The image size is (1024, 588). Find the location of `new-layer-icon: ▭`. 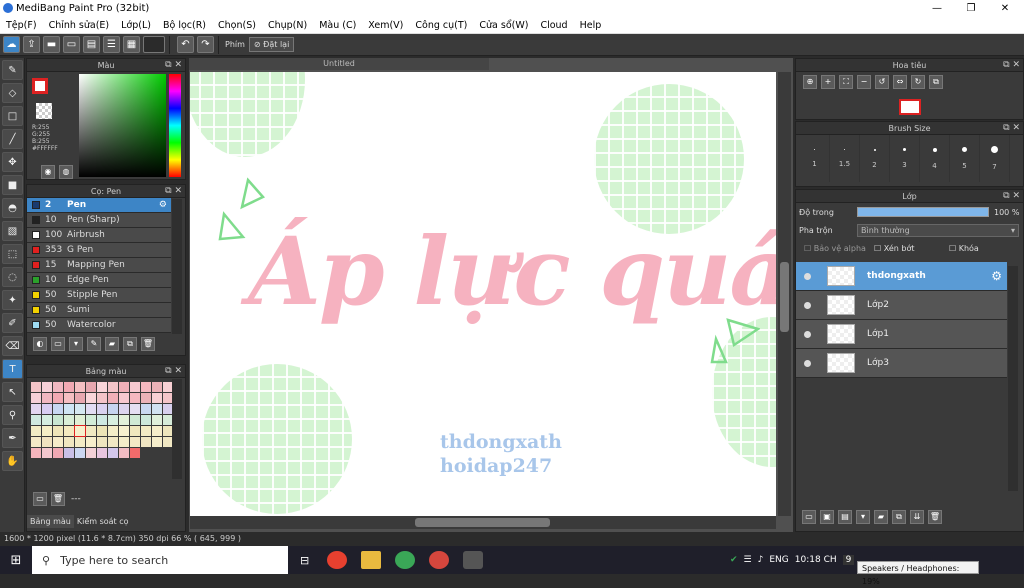

new-layer-icon: ▭ is located at coordinates (809, 517).